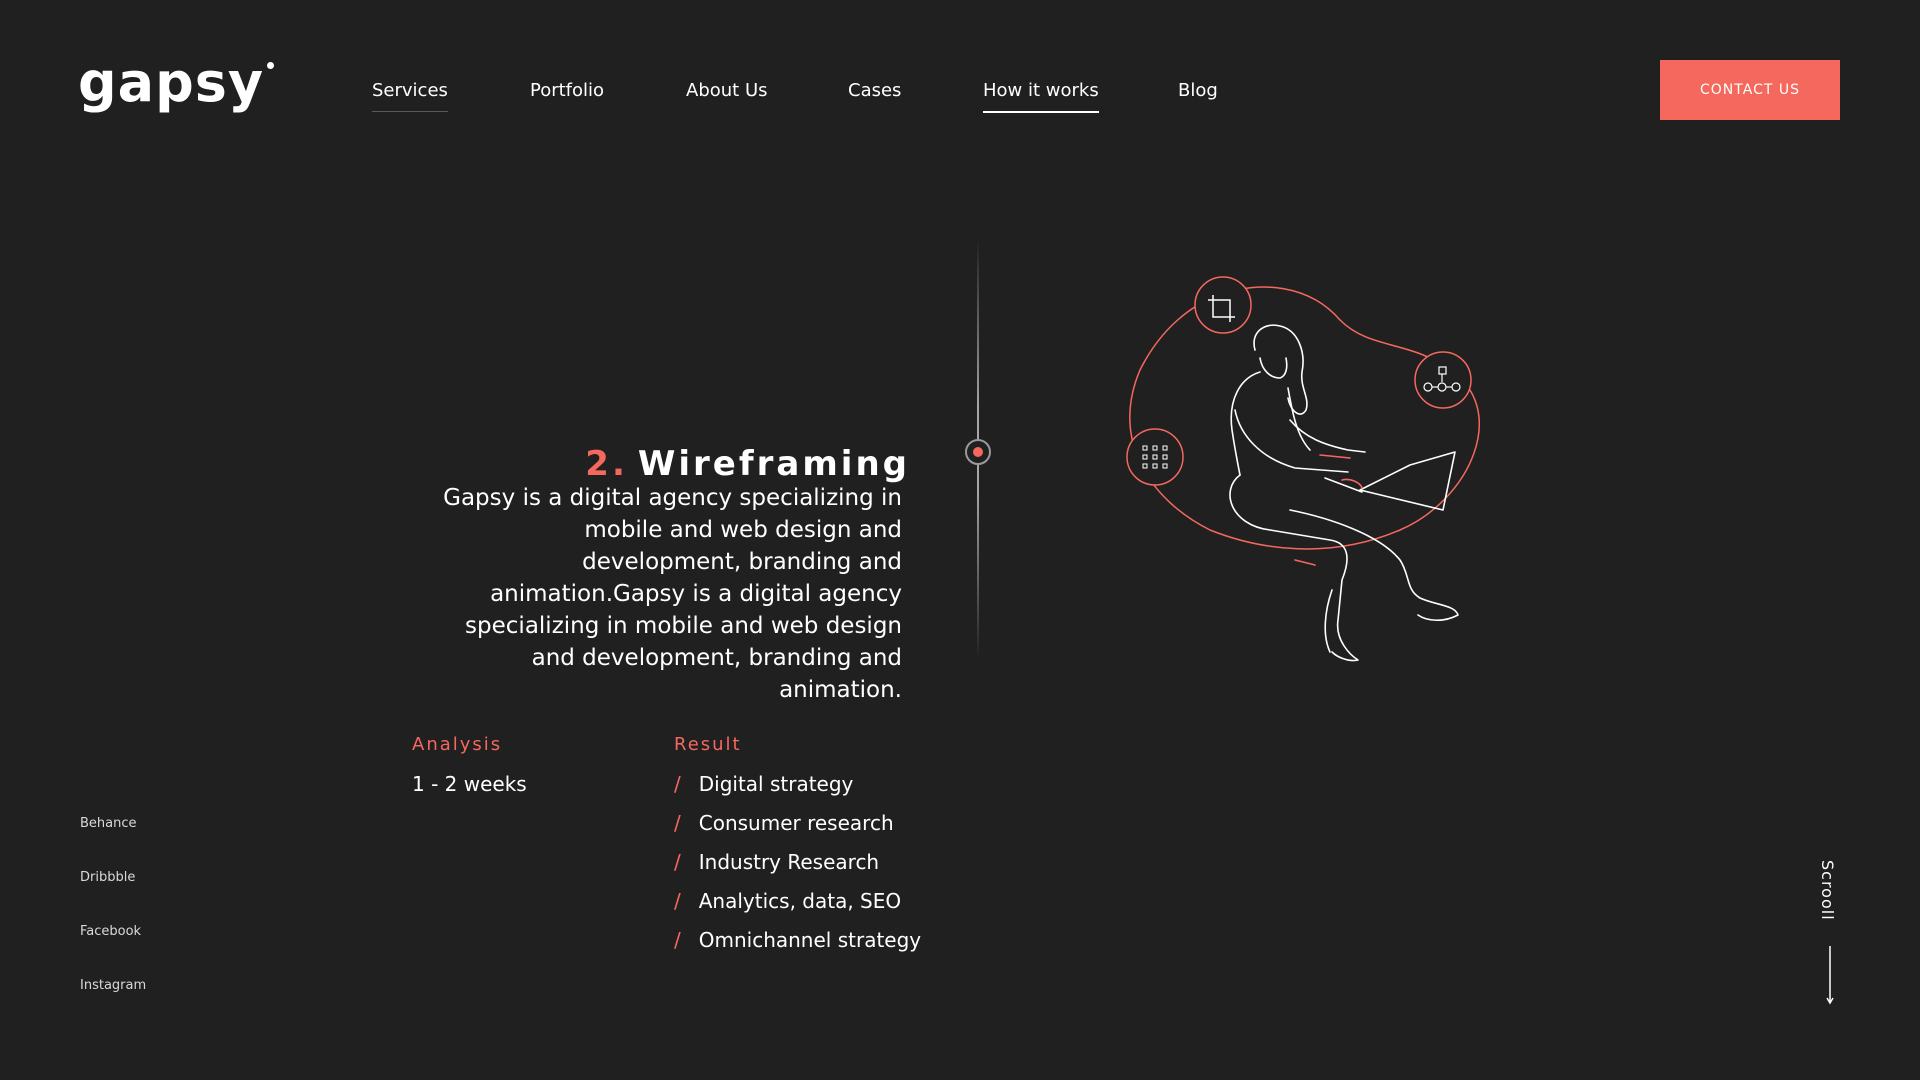 Image resolution: width=1920 pixels, height=1080 pixels. I want to click on timeline-step-marker-inner, so click(978, 452).